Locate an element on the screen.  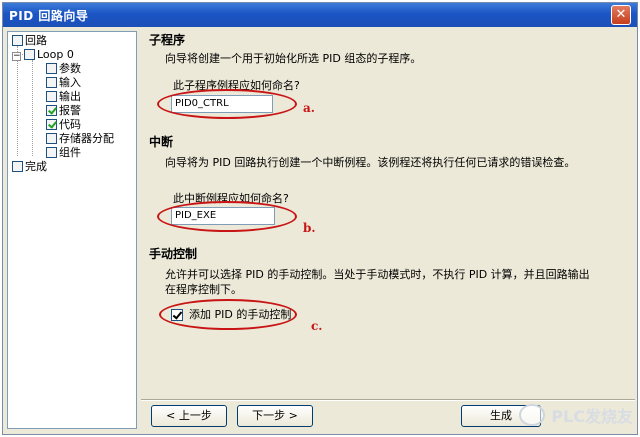
interrupt-description: 向导将为 PID 回路执行创建一个中断例程。该例程还将执行任何已请求的错误检查。 is located at coordinates (370, 162).